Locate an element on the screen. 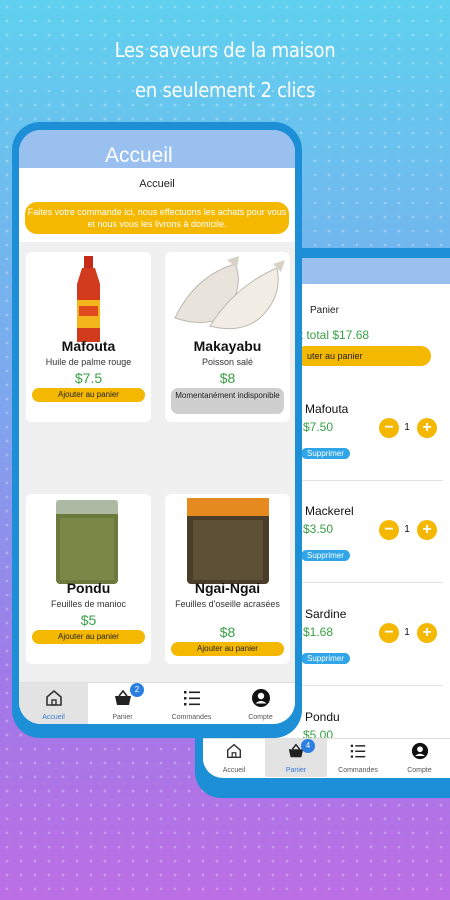 This screenshot has height=900, width=450. cart-page-title: Panier is located at coordinates (324, 310).